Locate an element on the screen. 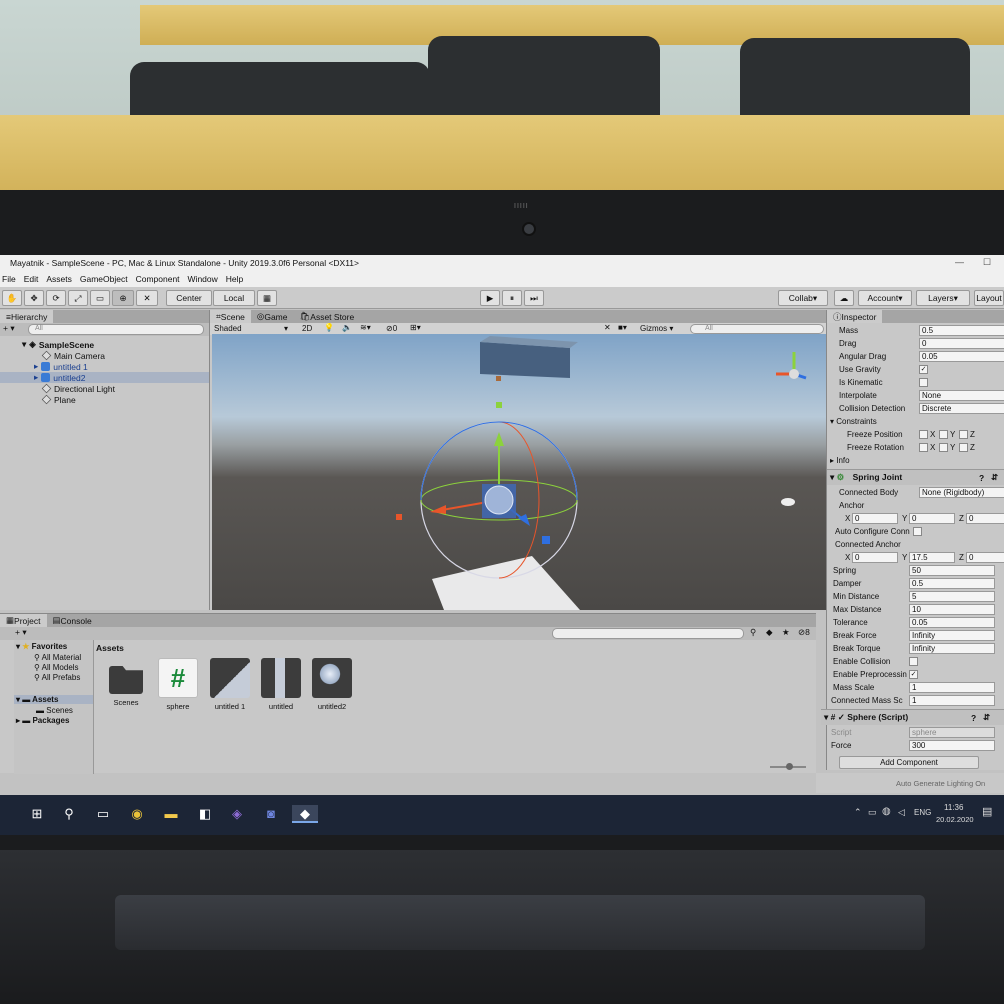  max-distance-input: 10 is located at coordinates (952, 609).